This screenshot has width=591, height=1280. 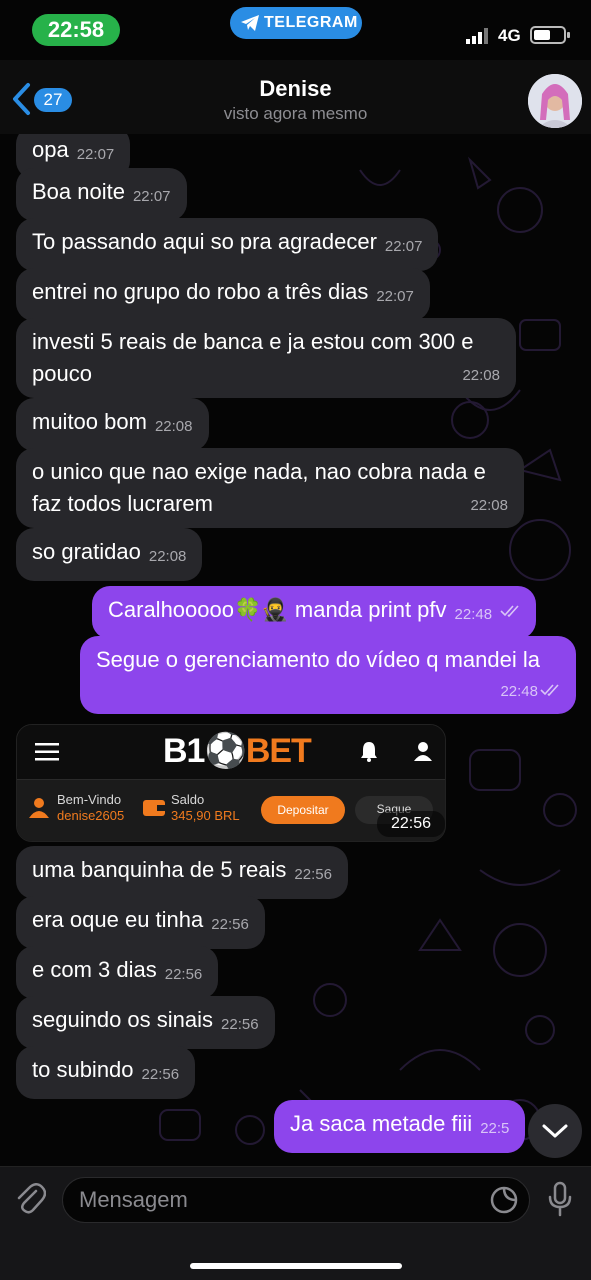 I want to click on message-text: so gratidao, so click(x=86, y=551).